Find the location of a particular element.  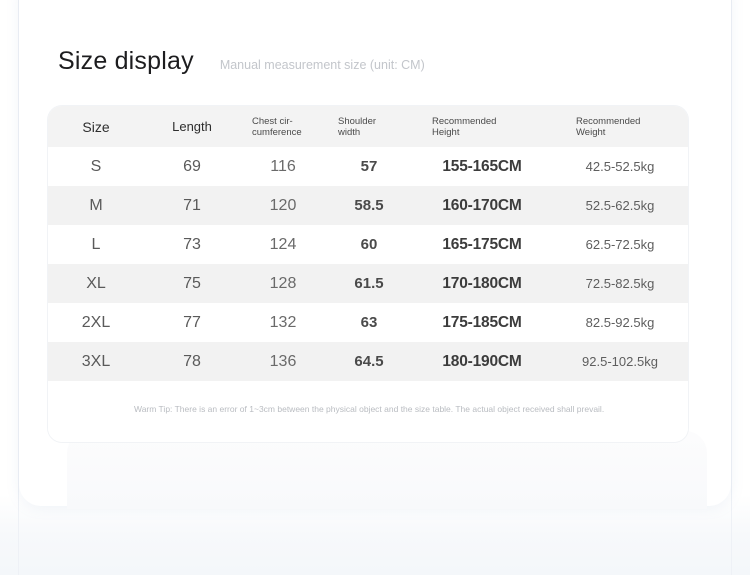

cell-length: 73 is located at coordinates (192, 244).